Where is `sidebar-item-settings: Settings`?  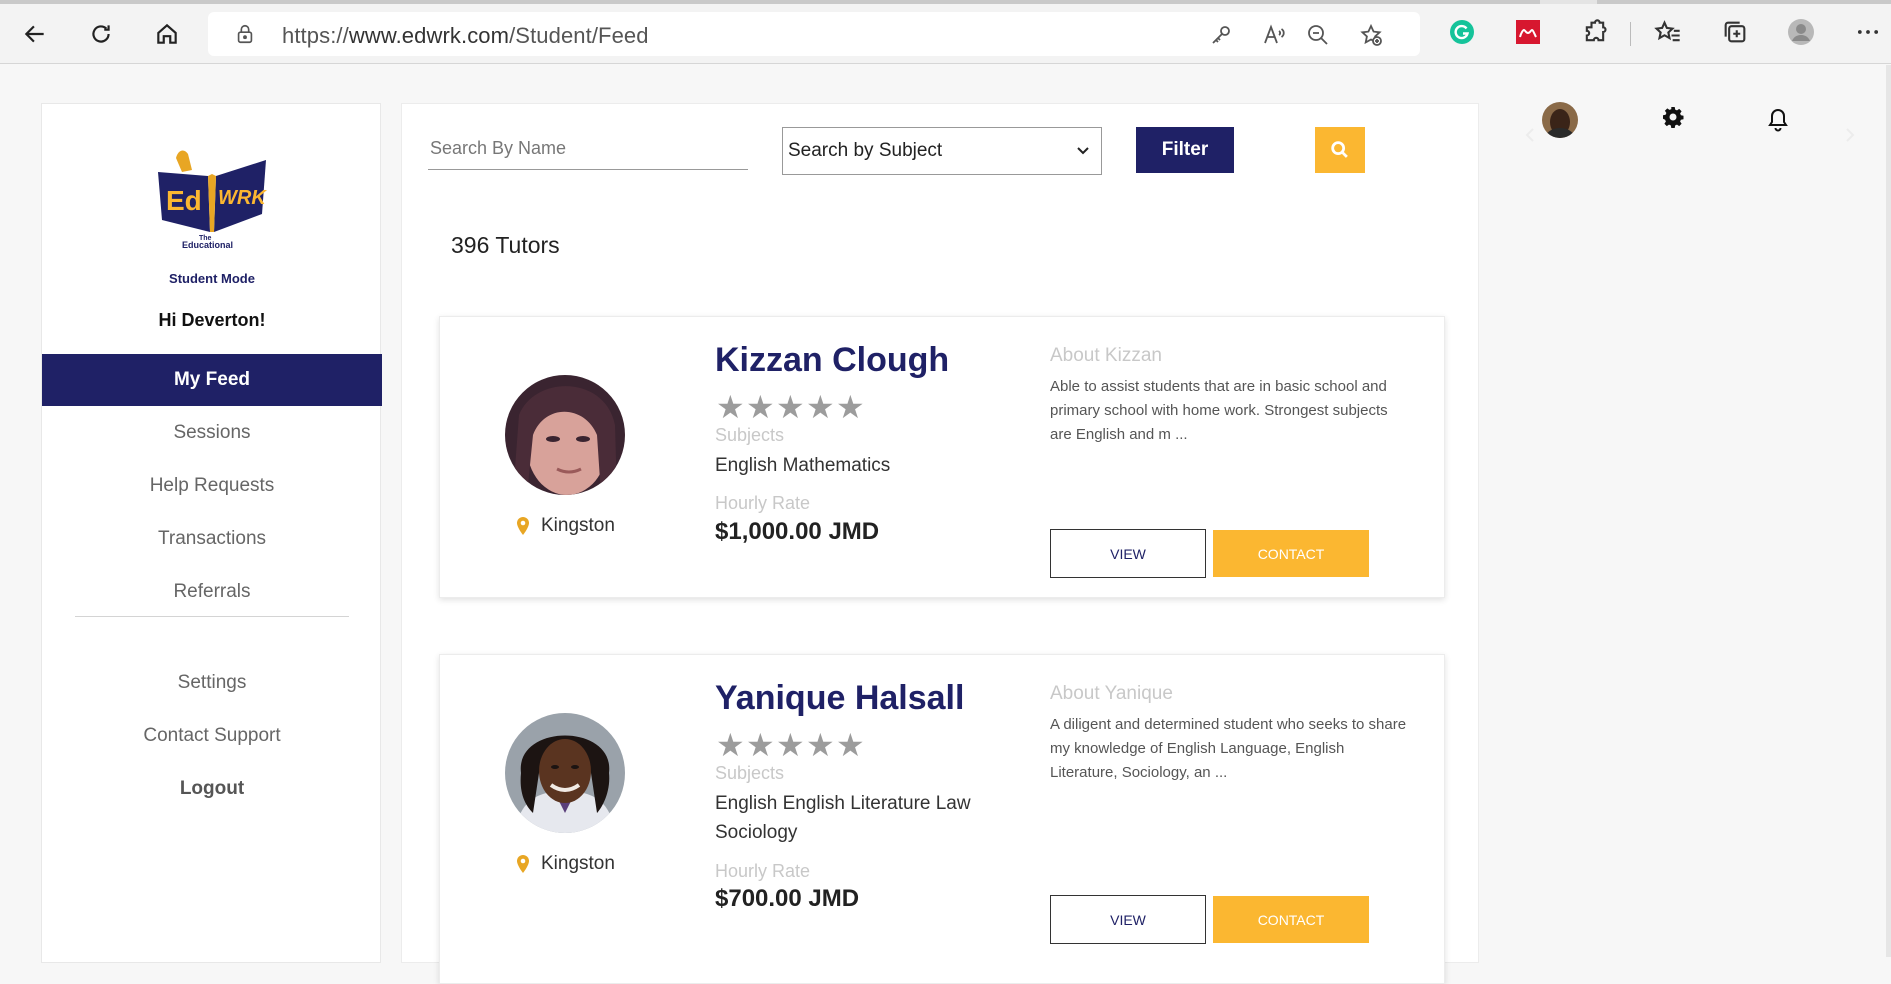
sidebar-item-settings: Settings is located at coordinates (212, 683).